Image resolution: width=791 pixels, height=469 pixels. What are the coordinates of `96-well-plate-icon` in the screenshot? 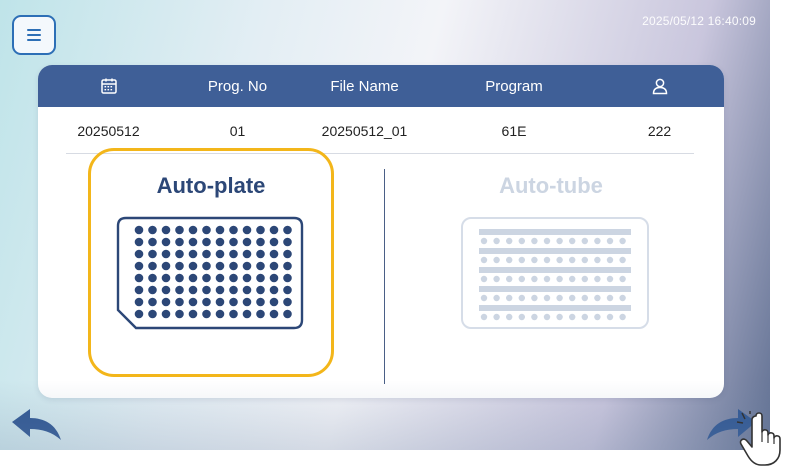 It's located at (210, 273).